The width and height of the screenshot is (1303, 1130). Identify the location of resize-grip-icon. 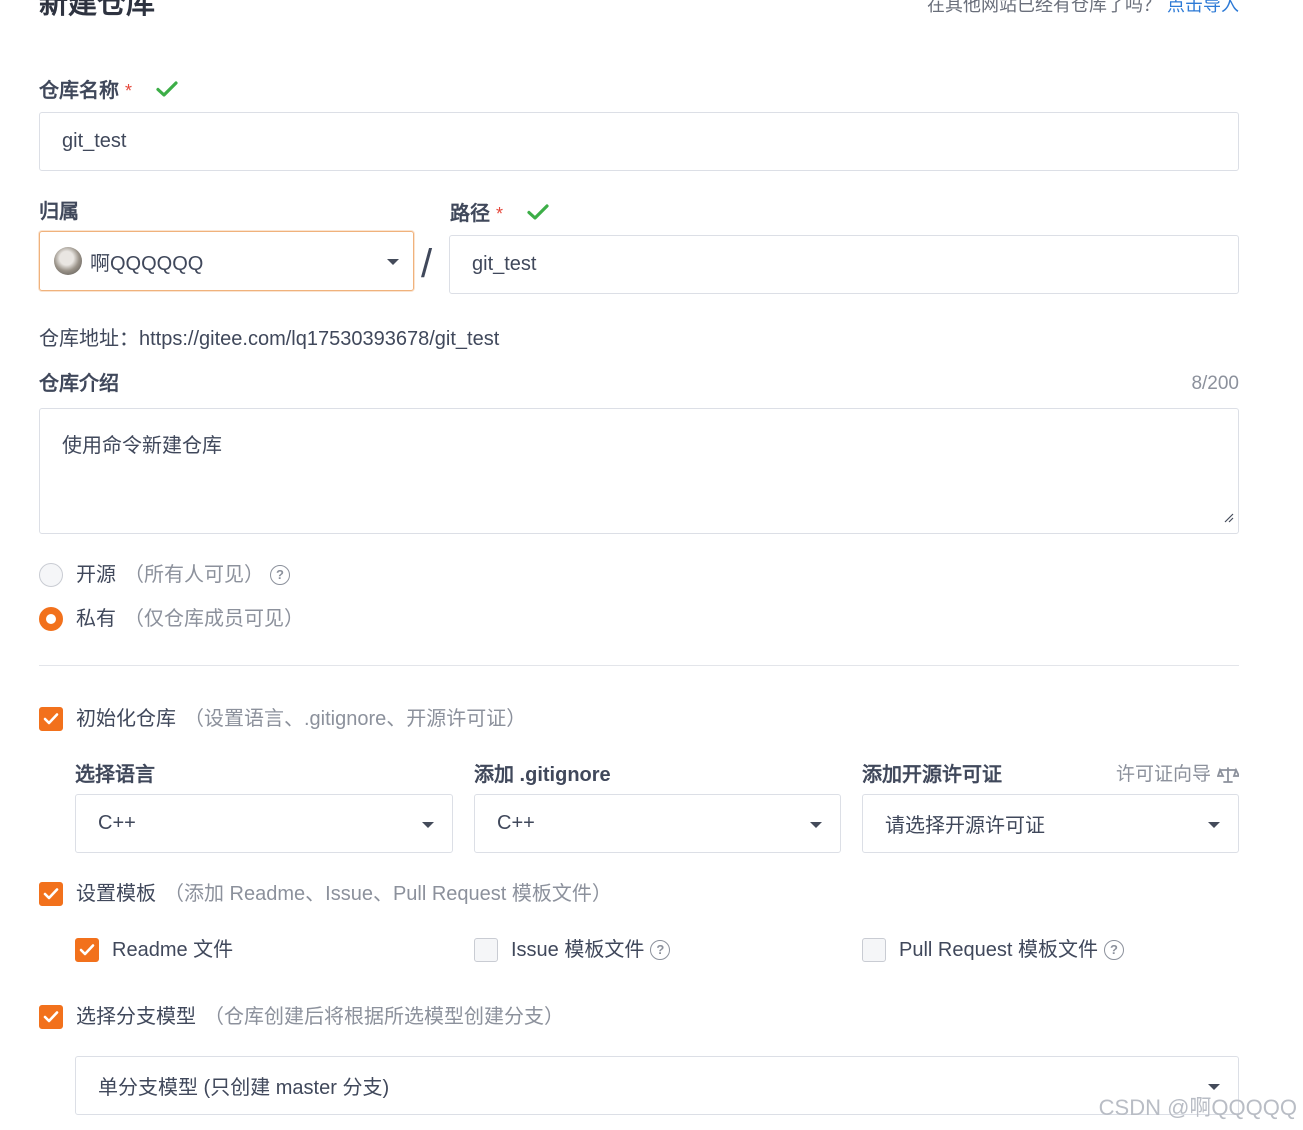
(1228, 517).